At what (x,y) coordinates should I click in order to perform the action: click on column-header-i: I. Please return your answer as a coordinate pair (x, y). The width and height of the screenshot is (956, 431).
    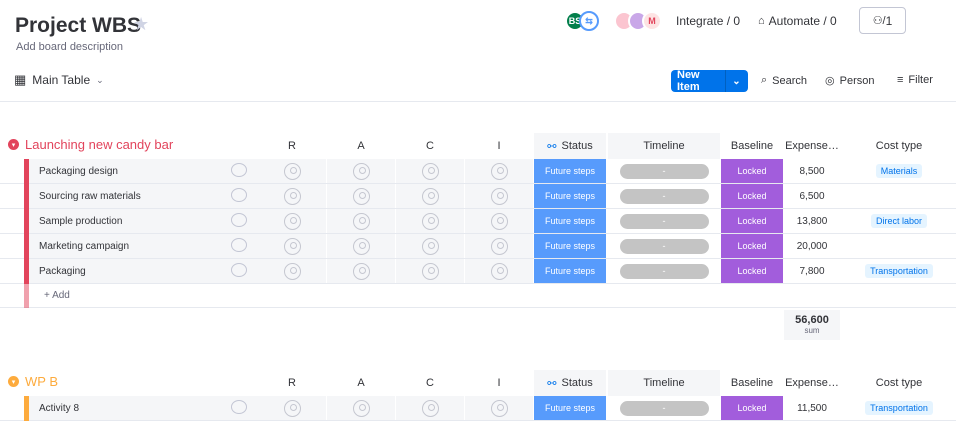
    Looking at the image, I should click on (499, 146).